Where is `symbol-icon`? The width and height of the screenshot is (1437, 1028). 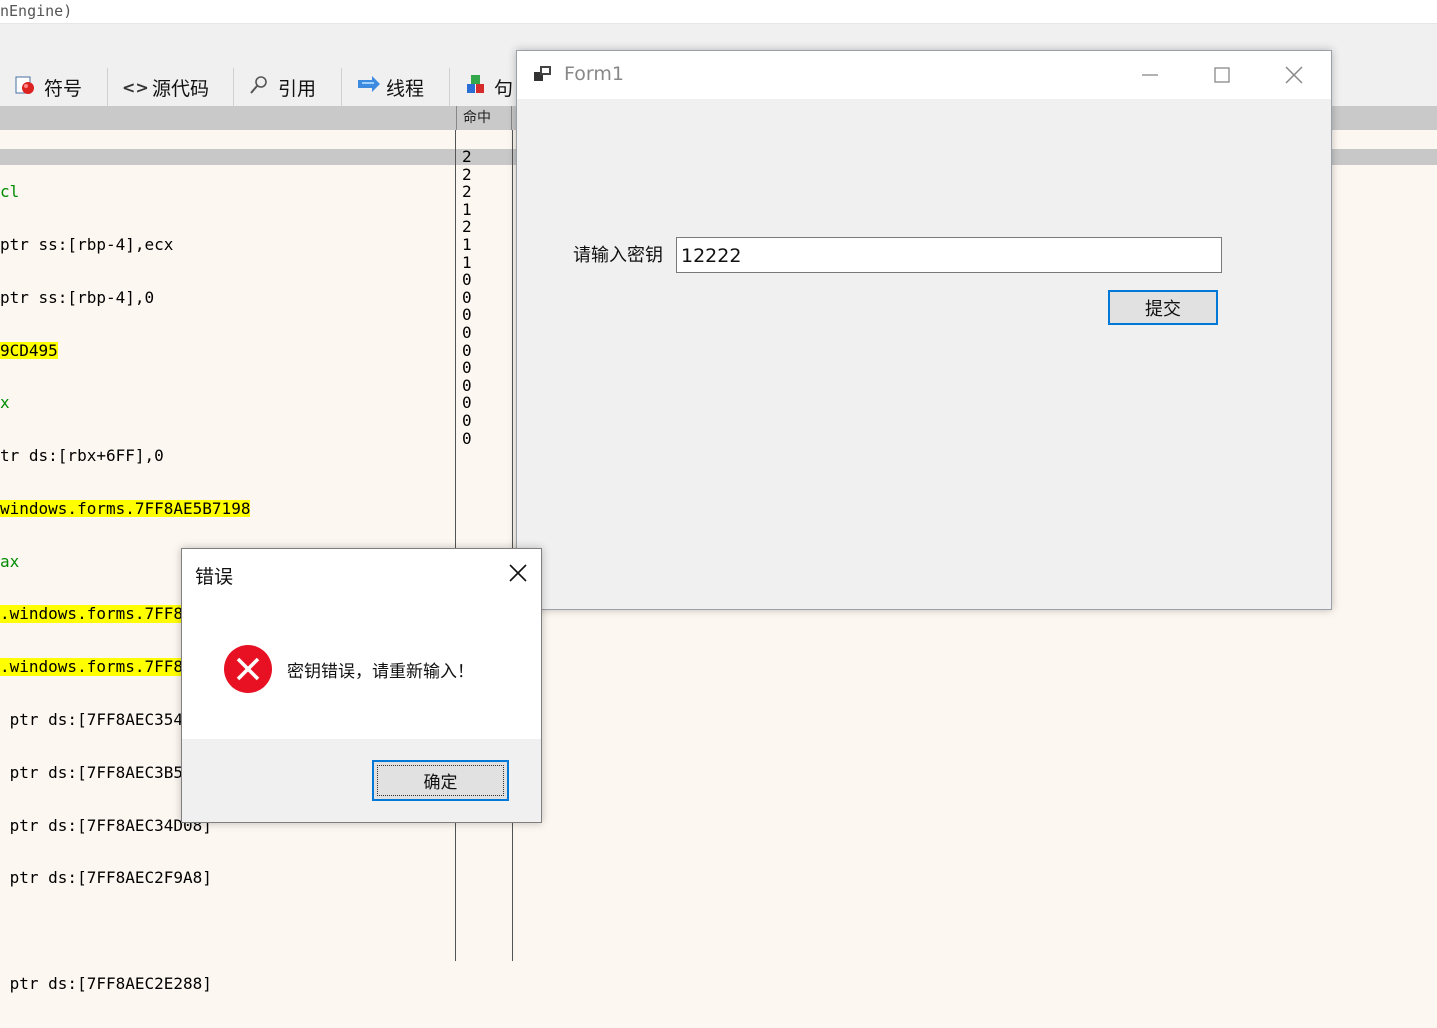 symbol-icon is located at coordinates (25, 87).